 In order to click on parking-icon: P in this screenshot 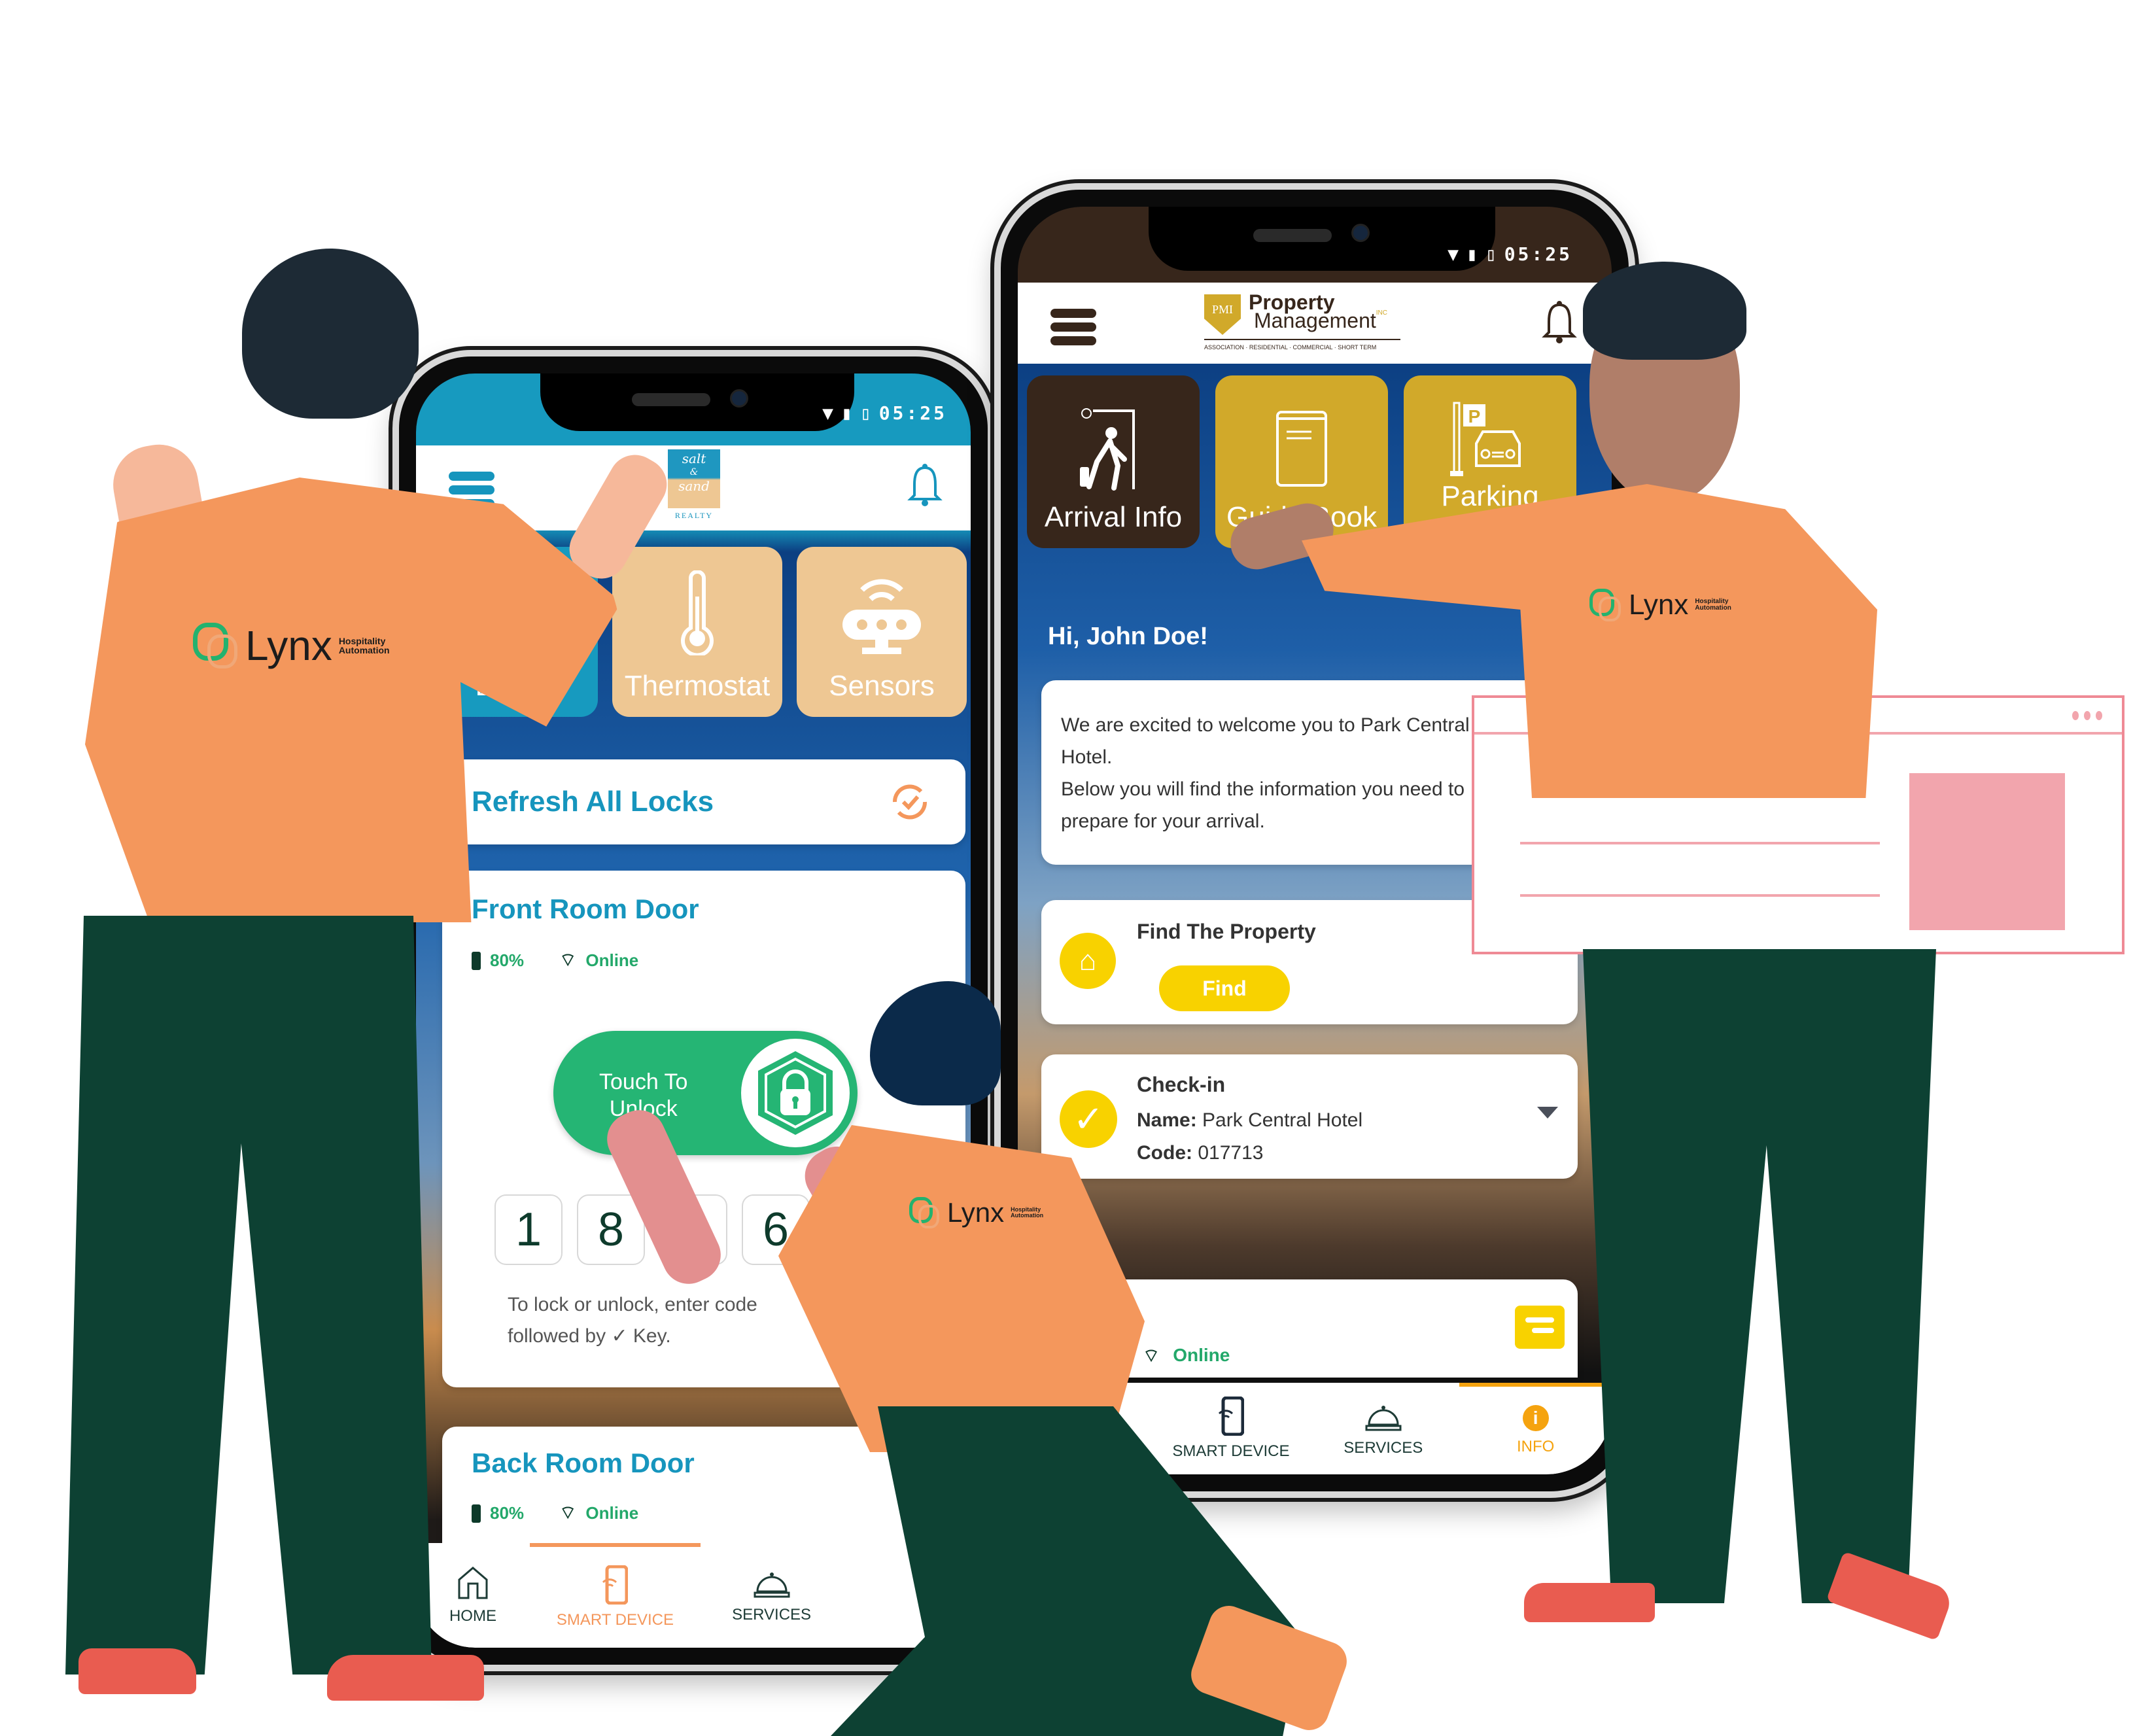, I will do `click(1485, 439)`.